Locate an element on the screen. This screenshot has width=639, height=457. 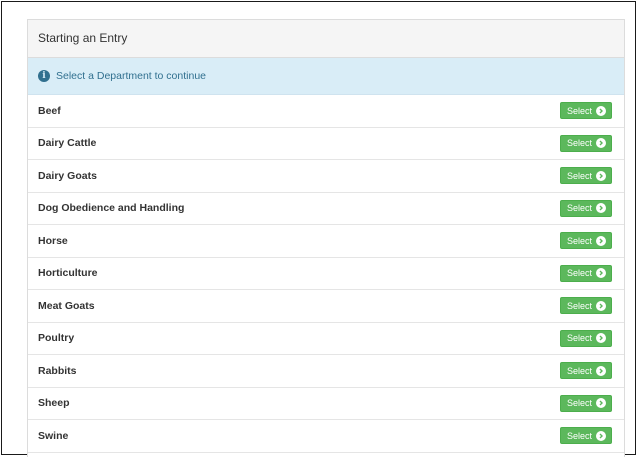
department-row: Rabbits Select is located at coordinates (326, 371).